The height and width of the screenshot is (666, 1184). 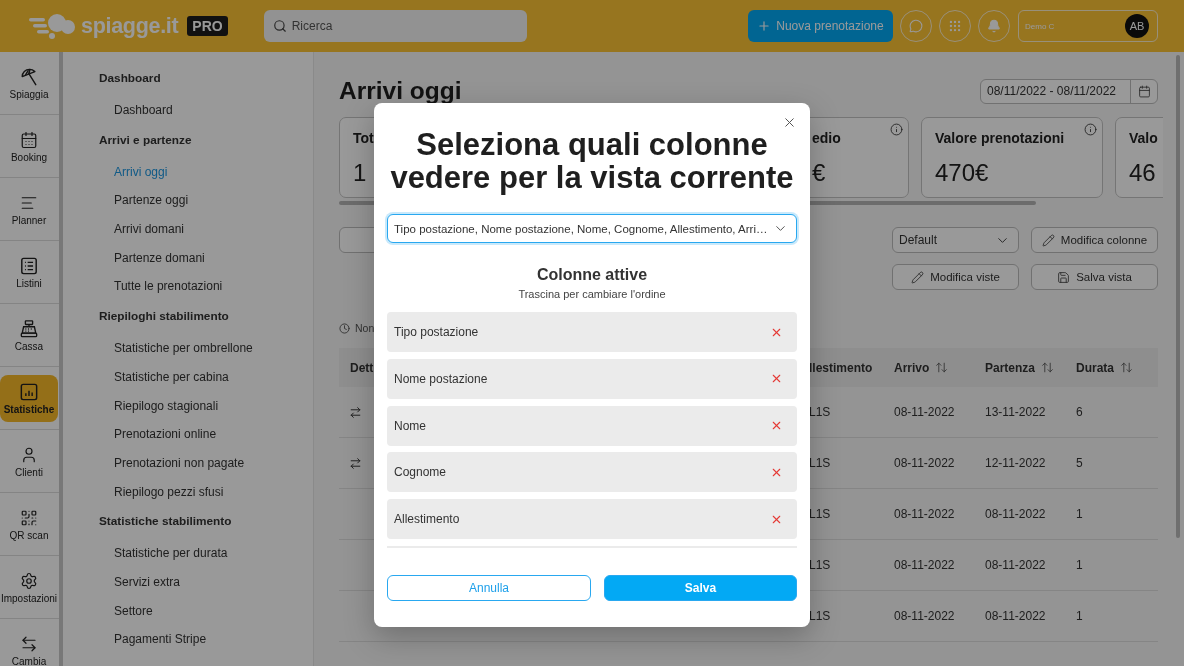 I want to click on edit-columns-button: Modifica colonne, so click(x=1094, y=240).